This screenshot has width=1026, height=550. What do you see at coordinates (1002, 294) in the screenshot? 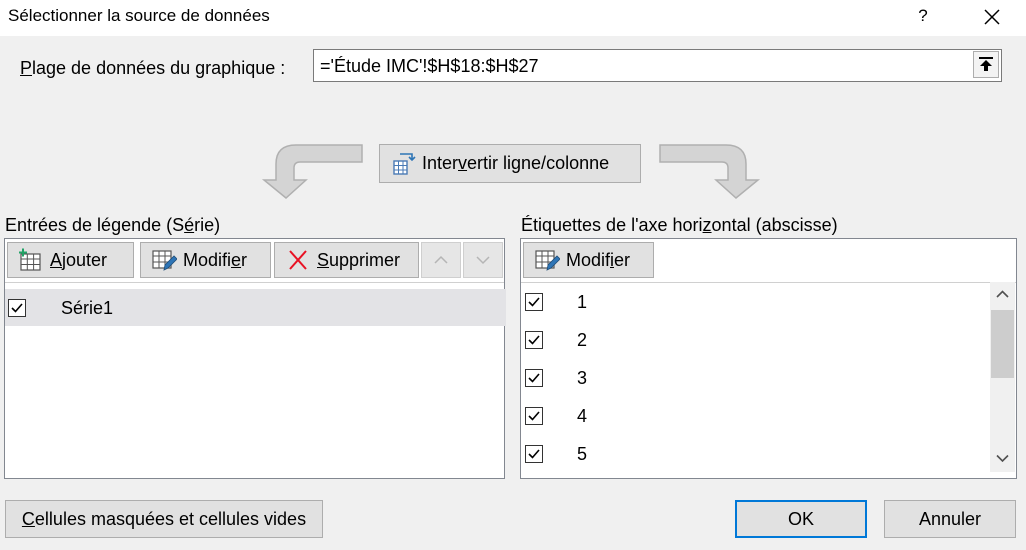
I see `scroll-up-icon` at bounding box center [1002, 294].